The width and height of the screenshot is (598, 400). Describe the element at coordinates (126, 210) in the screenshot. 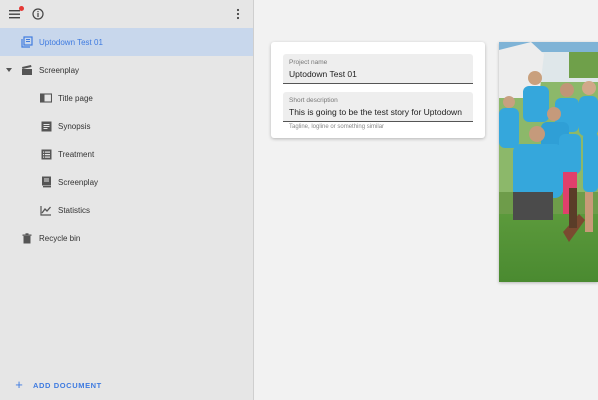

I see `sidebar-item-statistics: Statistics` at that location.